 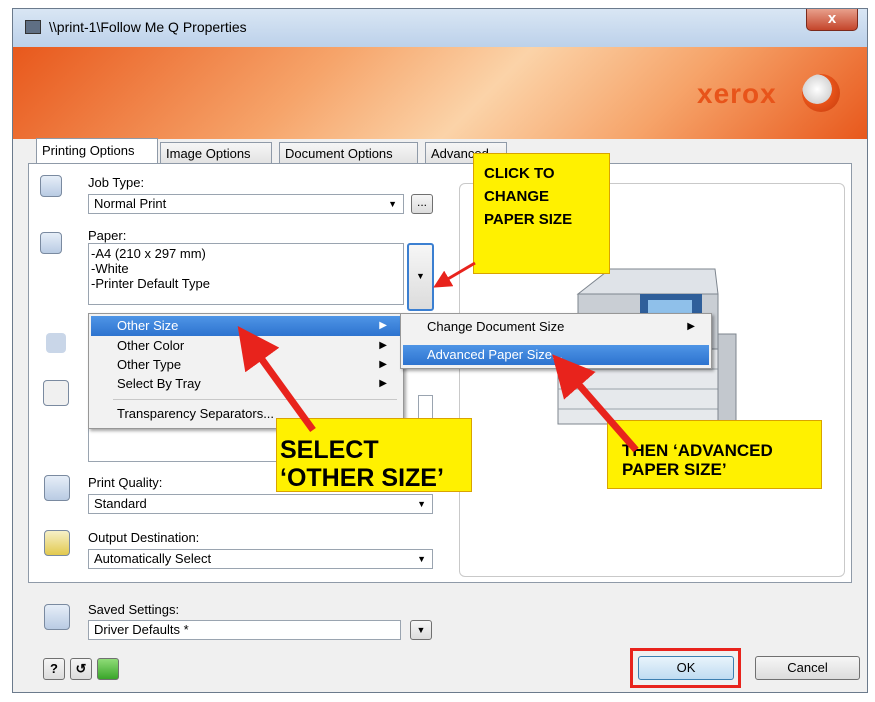 I want to click on arrow-to-paper-button, so click(x=454, y=274).